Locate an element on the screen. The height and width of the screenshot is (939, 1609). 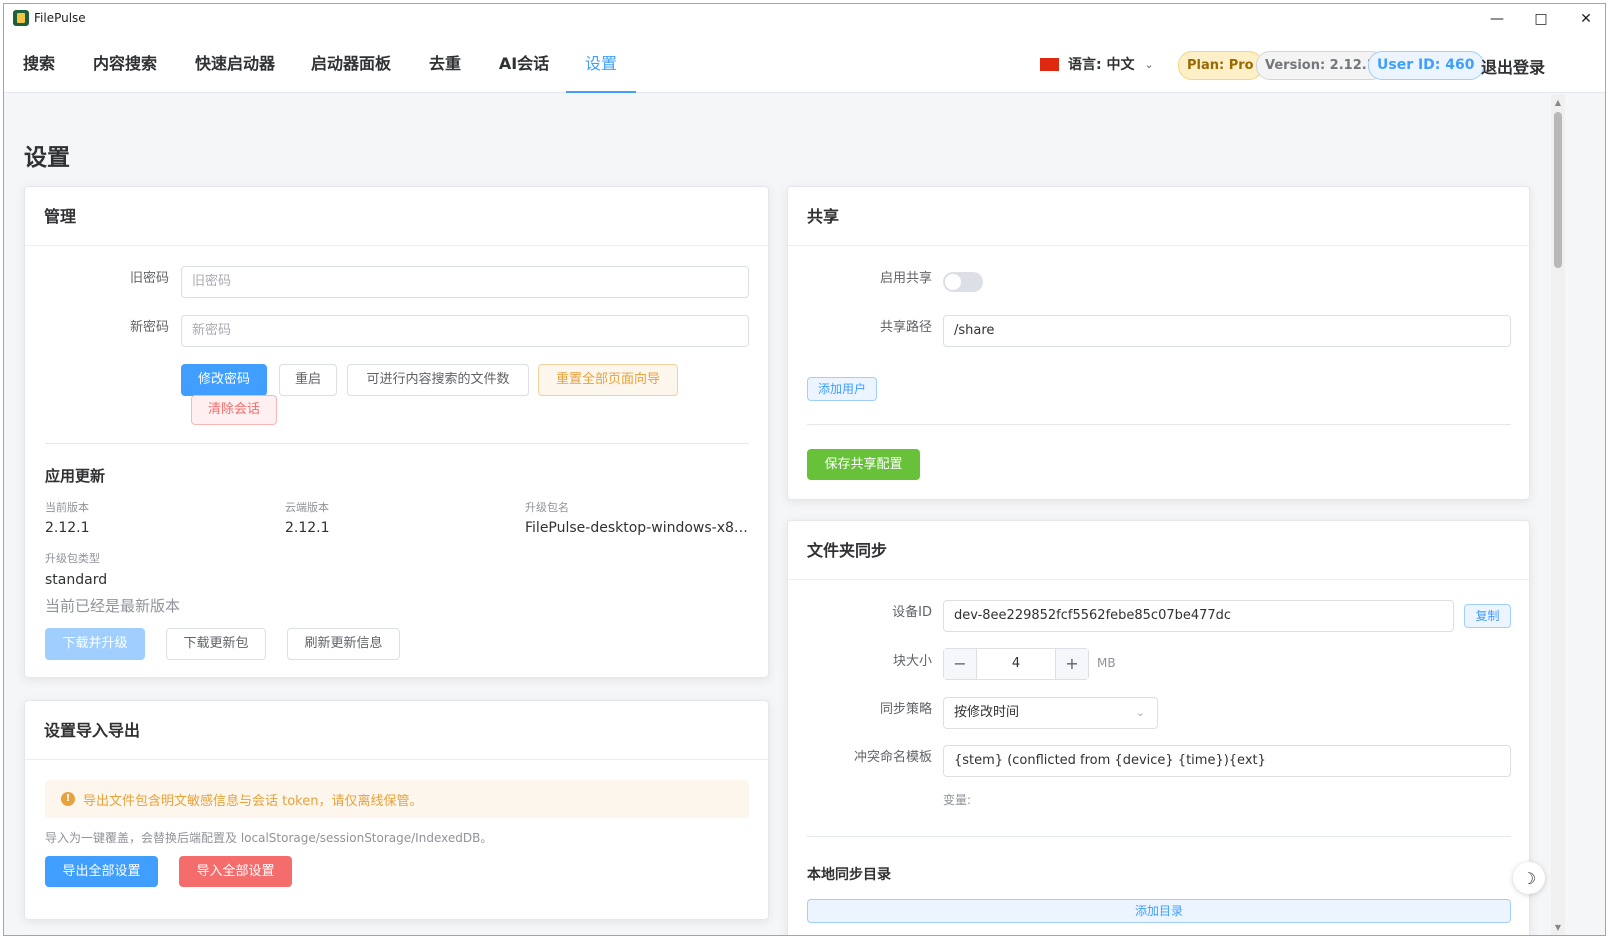
variables-label: 变量: is located at coordinates (957, 800).